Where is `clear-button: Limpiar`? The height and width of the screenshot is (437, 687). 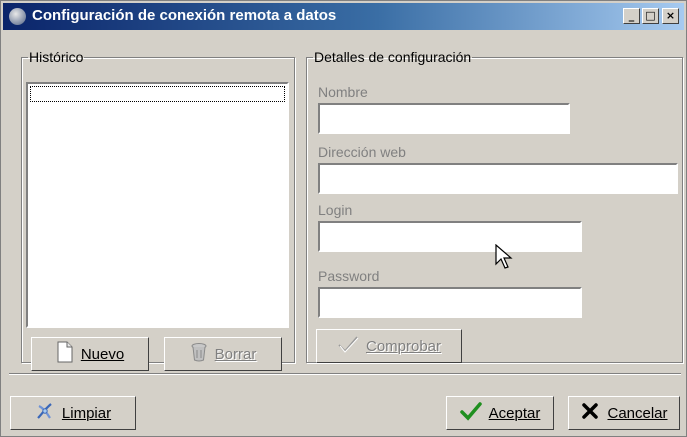 clear-button: Limpiar is located at coordinates (73, 413).